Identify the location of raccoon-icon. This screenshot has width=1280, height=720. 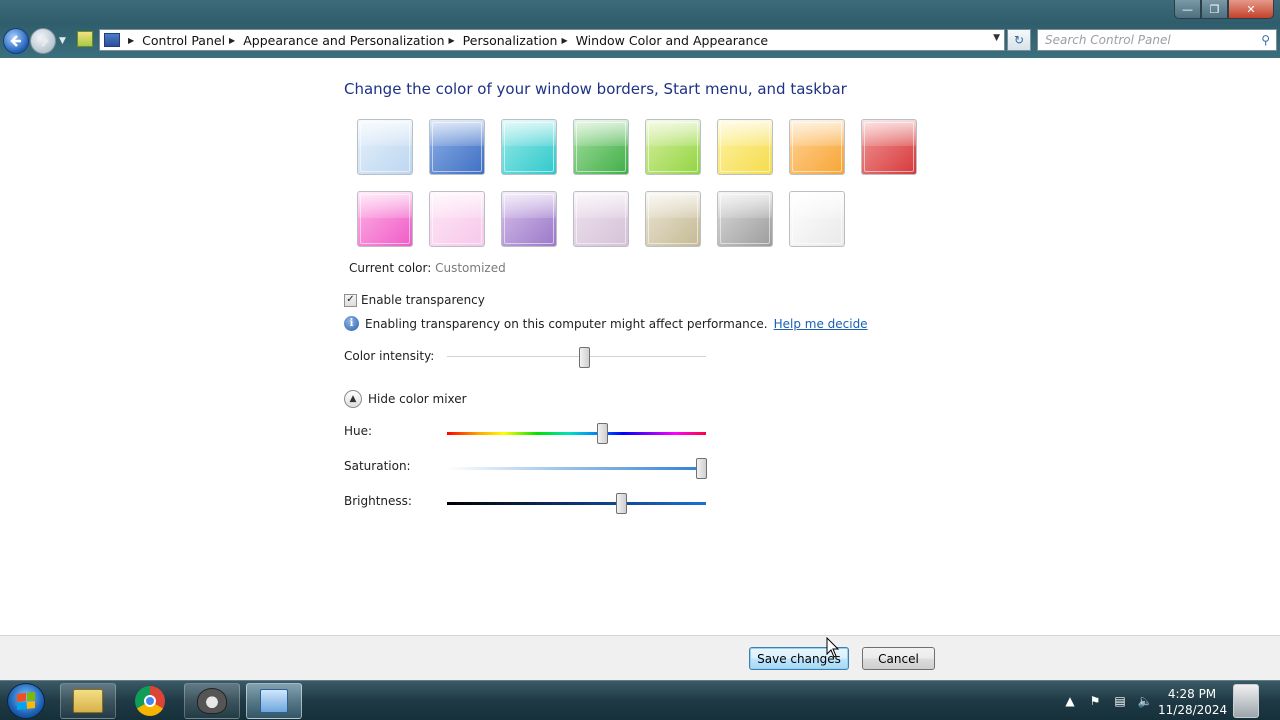
(212, 701).